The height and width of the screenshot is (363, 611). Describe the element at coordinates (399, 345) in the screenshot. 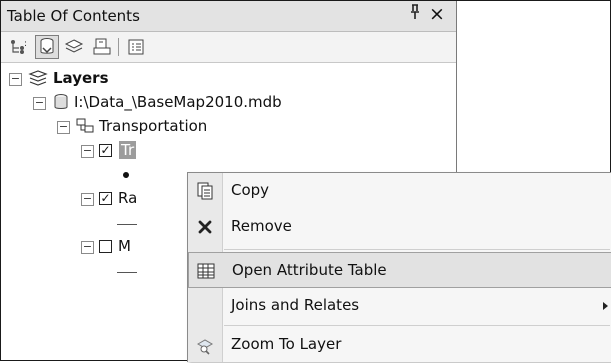

I see `menu-item-zoom-to-layer: Zoom To Layer` at that location.